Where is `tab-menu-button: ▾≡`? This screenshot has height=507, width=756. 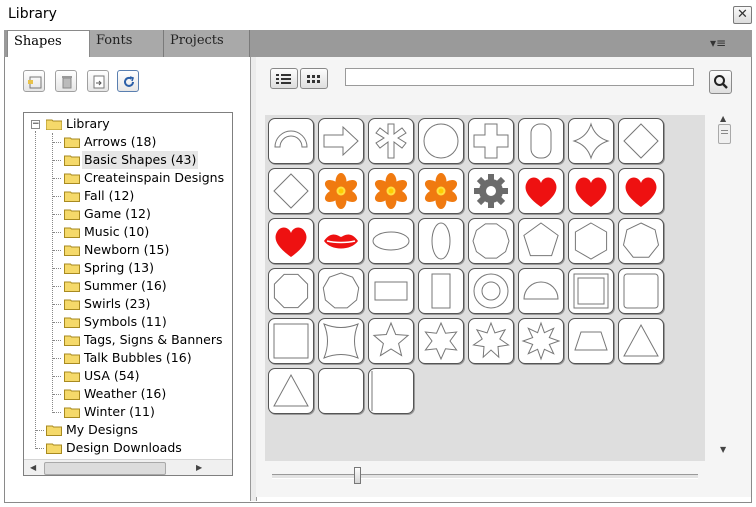
tab-menu-button: ▾≡ is located at coordinates (718, 43).